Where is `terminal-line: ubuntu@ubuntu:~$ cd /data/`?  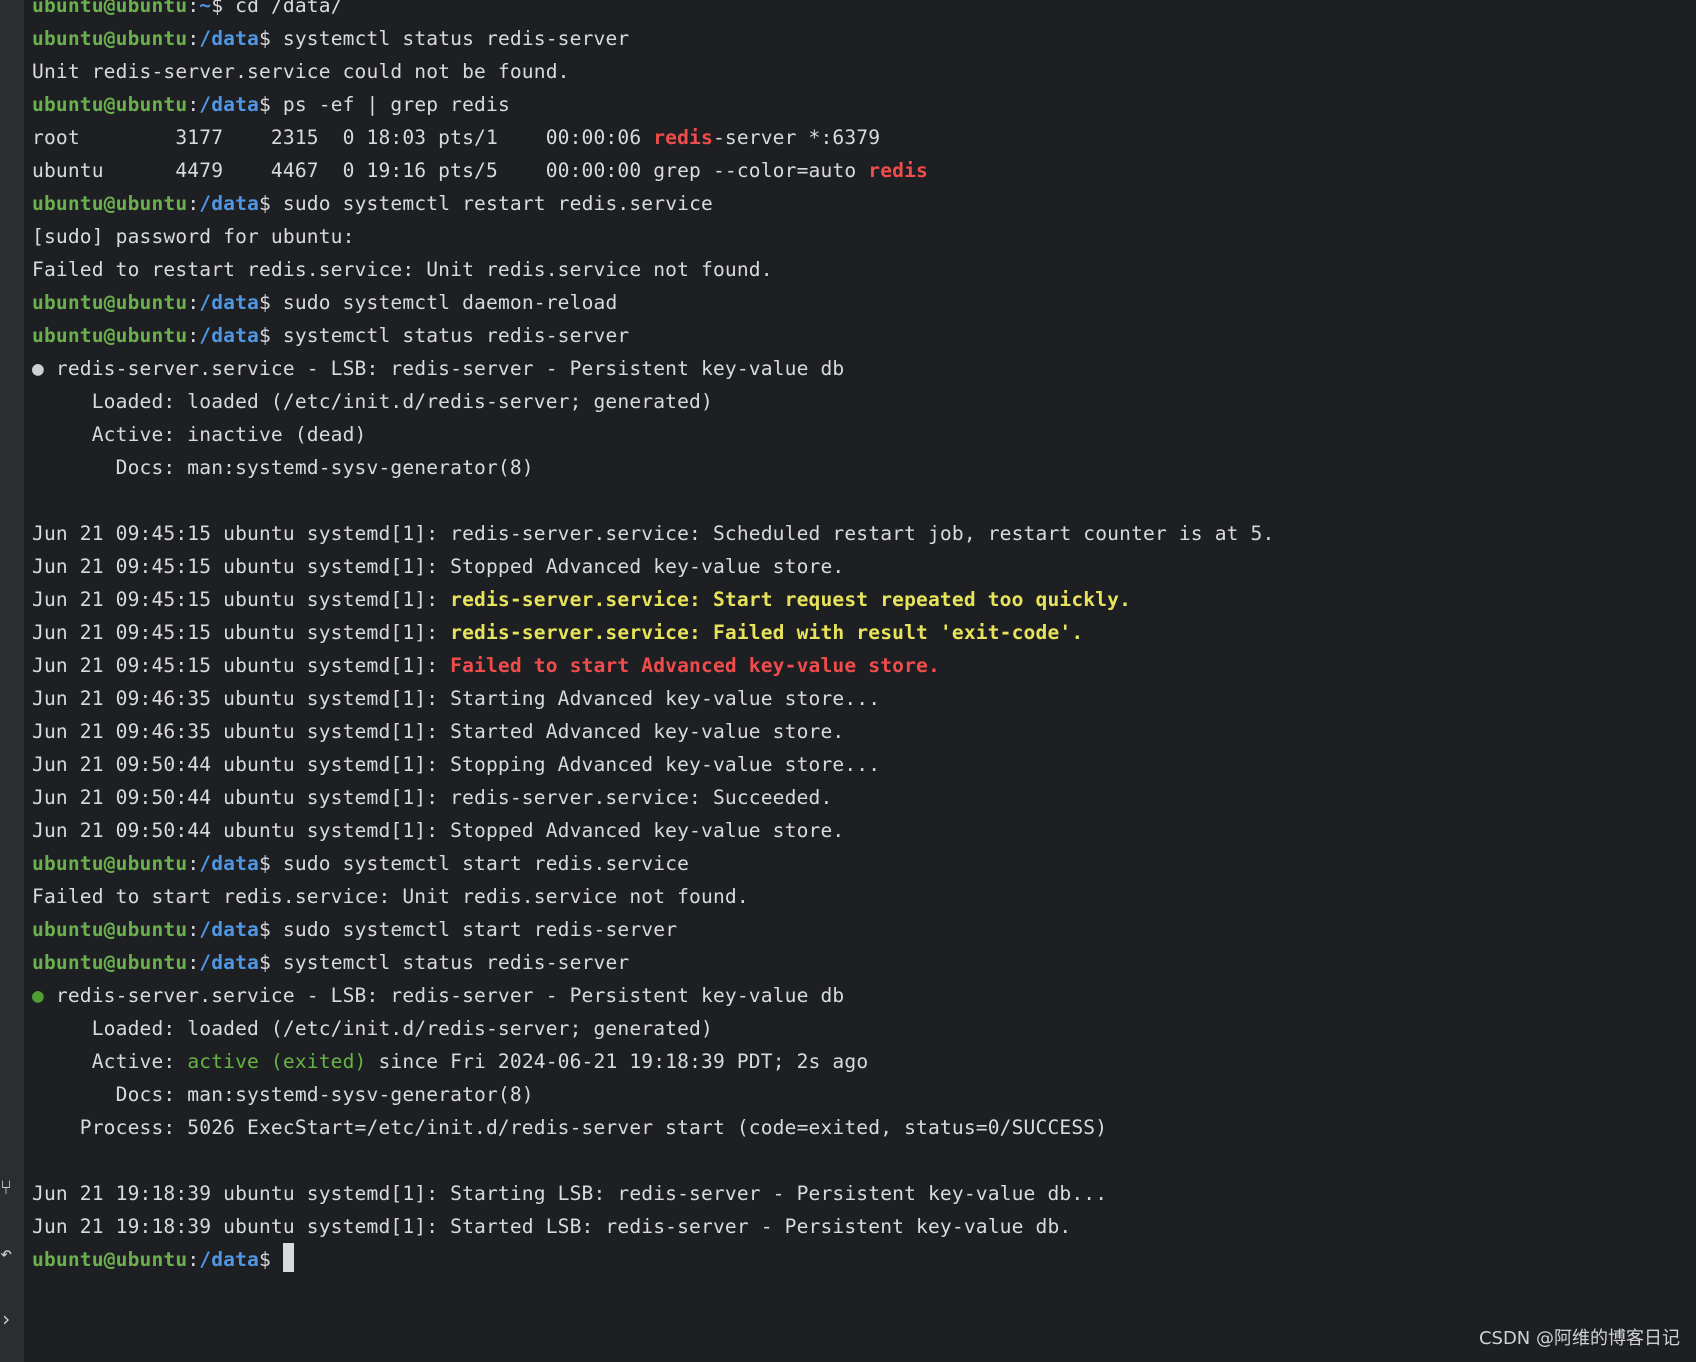
terminal-line: ubuntu@ubuntu:~$ cd /data/ is located at coordinates (187, 8).